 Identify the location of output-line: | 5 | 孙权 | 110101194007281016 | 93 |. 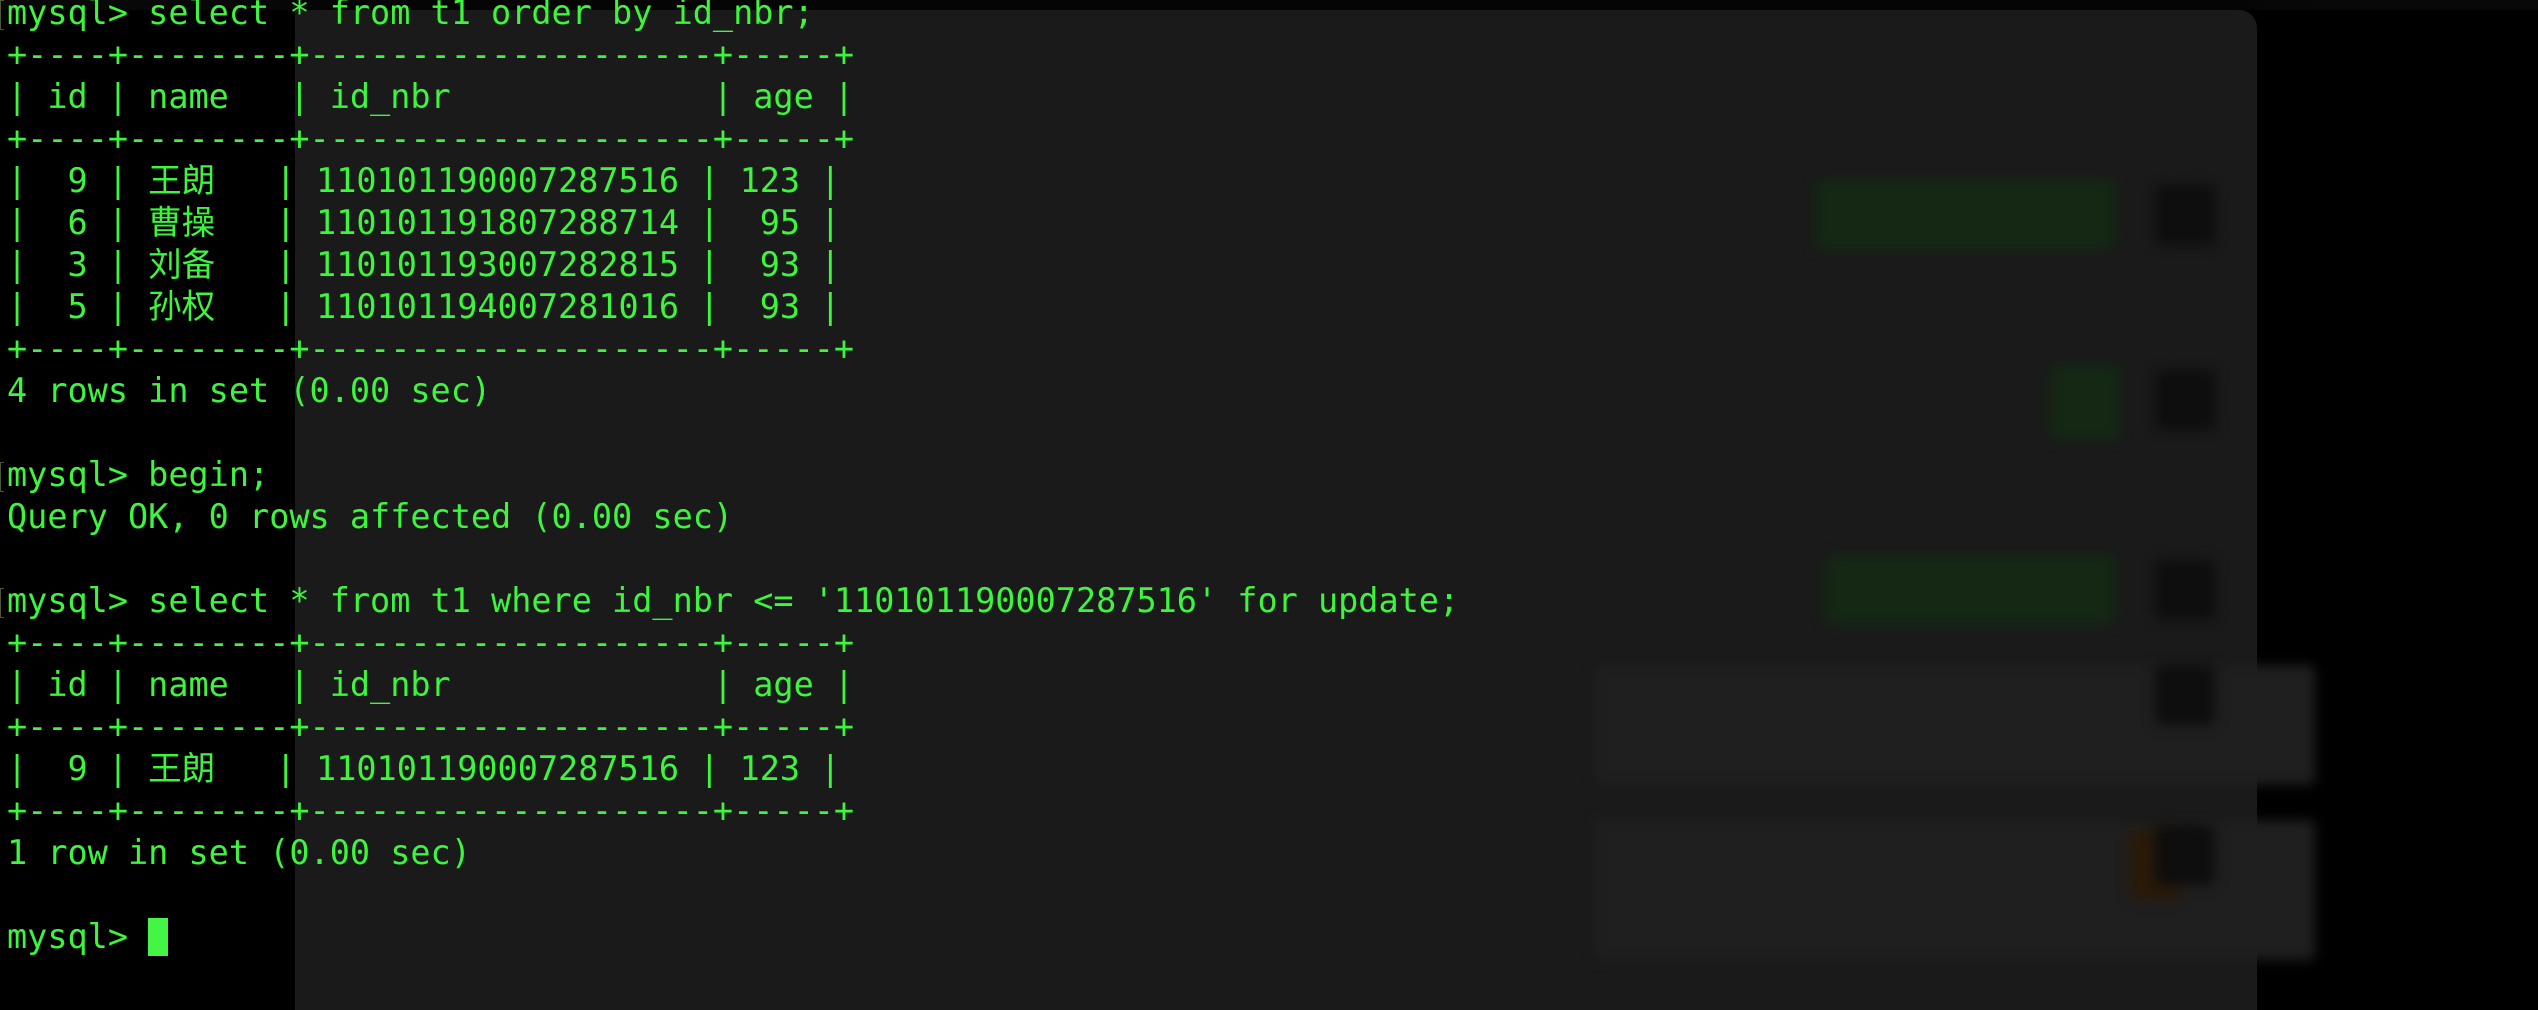
(424, 306).